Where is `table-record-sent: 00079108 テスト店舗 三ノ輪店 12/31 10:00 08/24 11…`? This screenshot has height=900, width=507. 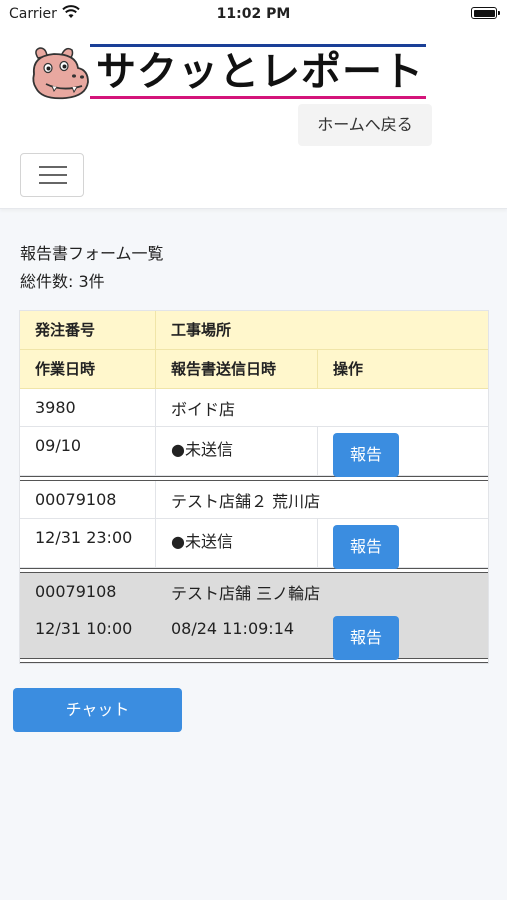 table-record-sent: 00079108 テスト店舗 三ノ輪店 12/31 10:00 08/24 11… is located at coordinates (254, 616).